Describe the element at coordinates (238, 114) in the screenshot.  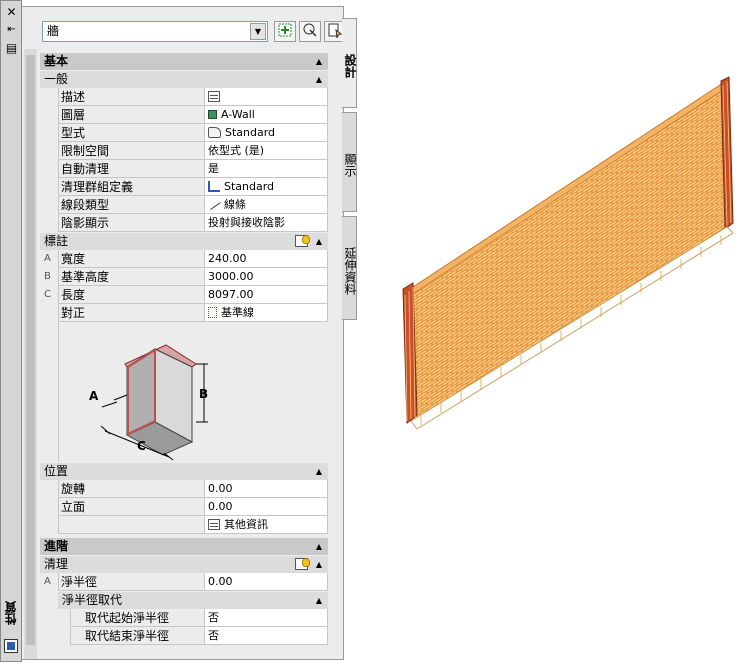
I see `property-value-text: A-Wall` at that location.